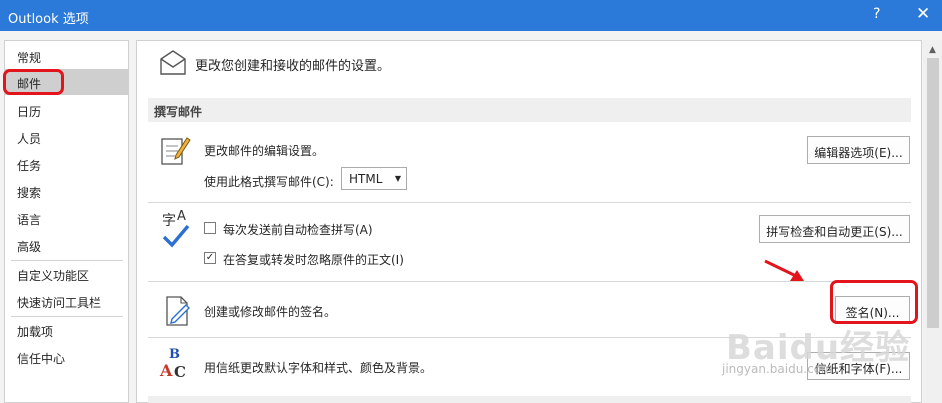 Image resolution: width=942 pixels, height=403 pixels. I want to click on sidebar-item-trust-center: 信任中心, so click(66, 357).